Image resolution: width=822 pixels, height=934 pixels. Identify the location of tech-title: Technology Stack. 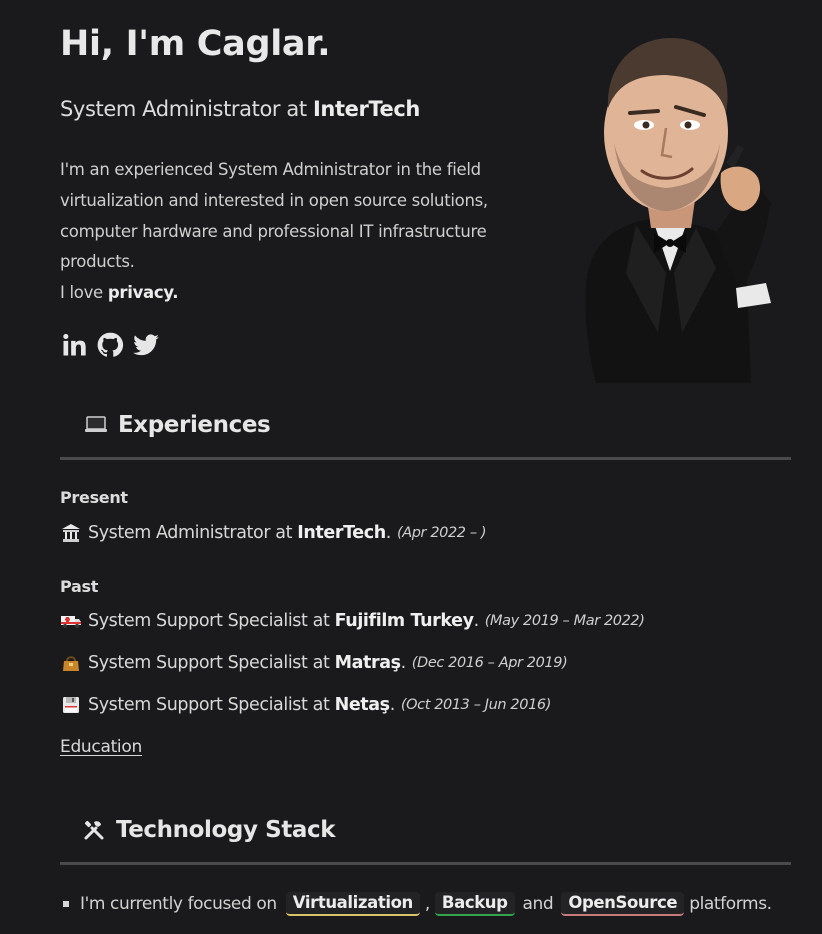
(226, 830).